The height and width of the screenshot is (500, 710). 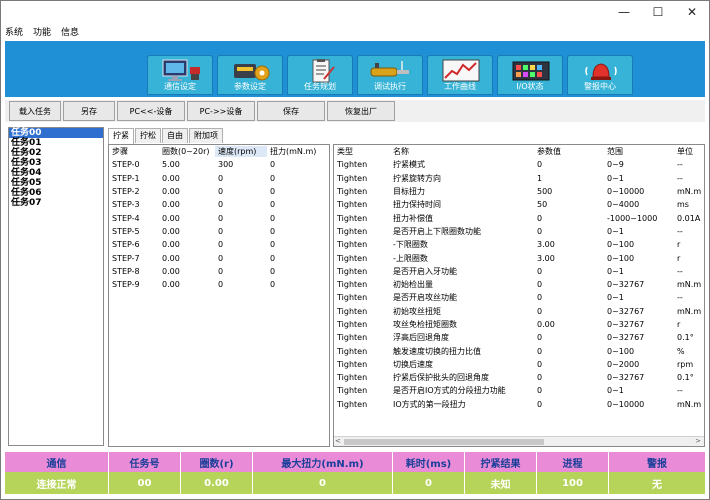 What do you see at coordinates (519, 337) in the screenshot?
I see `table-row: Tighten 浮高后回退角度 0 0~32767 0.1°` at bounding box center [519, 337].